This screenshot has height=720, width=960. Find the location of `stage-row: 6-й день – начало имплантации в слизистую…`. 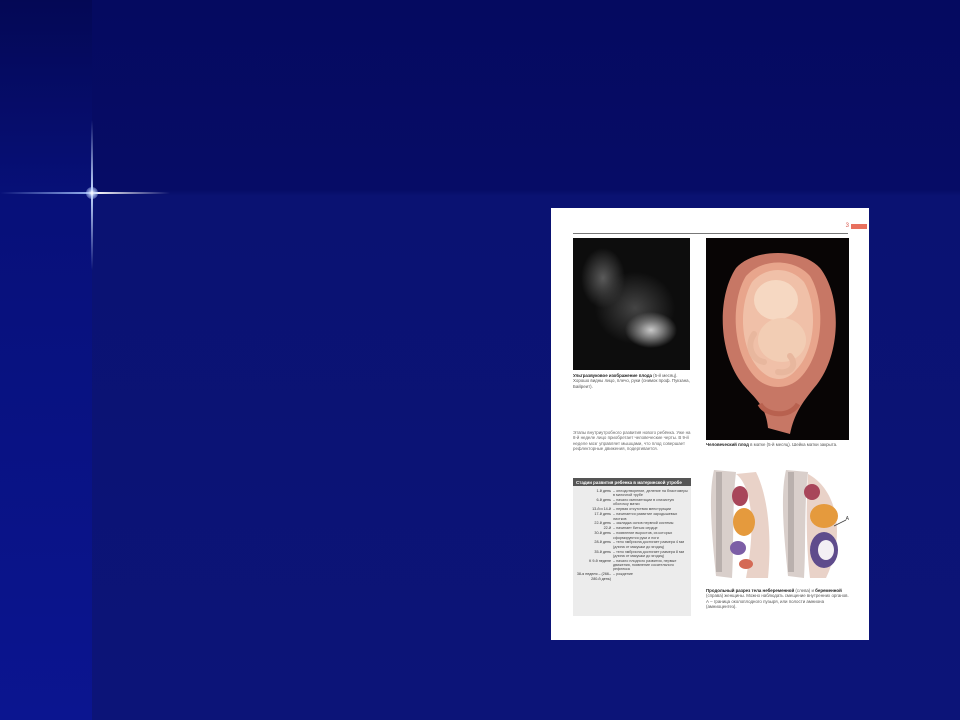

stage-row: 6-й день – начало имплантации в слизистую… is located at coordinates (632, 502).